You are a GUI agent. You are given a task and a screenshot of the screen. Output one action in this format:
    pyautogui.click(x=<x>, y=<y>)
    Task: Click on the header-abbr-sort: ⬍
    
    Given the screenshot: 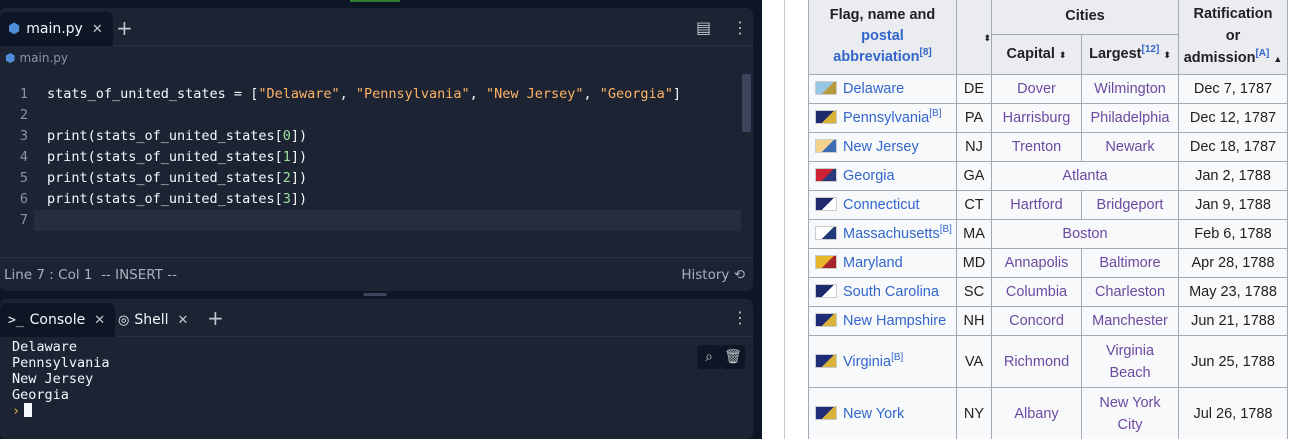 What is the action you would take?
    pyautogui.click(x=974, y=37)
    